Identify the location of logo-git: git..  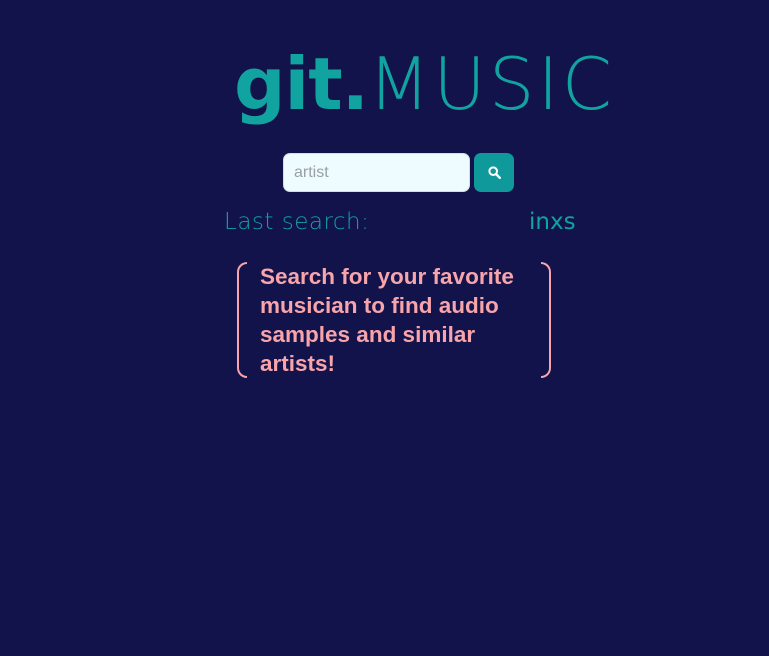
(301, 84).